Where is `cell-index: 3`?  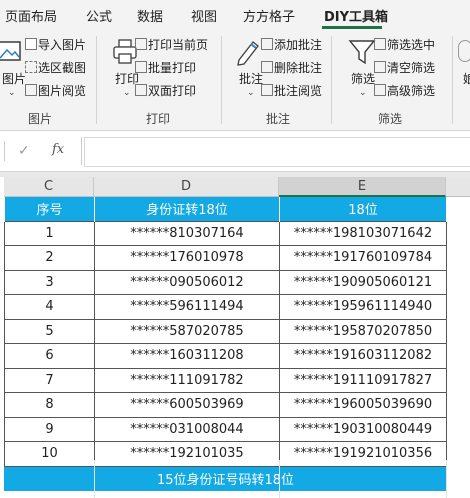
cell-index: 3 is located at coordinates (49, 282).